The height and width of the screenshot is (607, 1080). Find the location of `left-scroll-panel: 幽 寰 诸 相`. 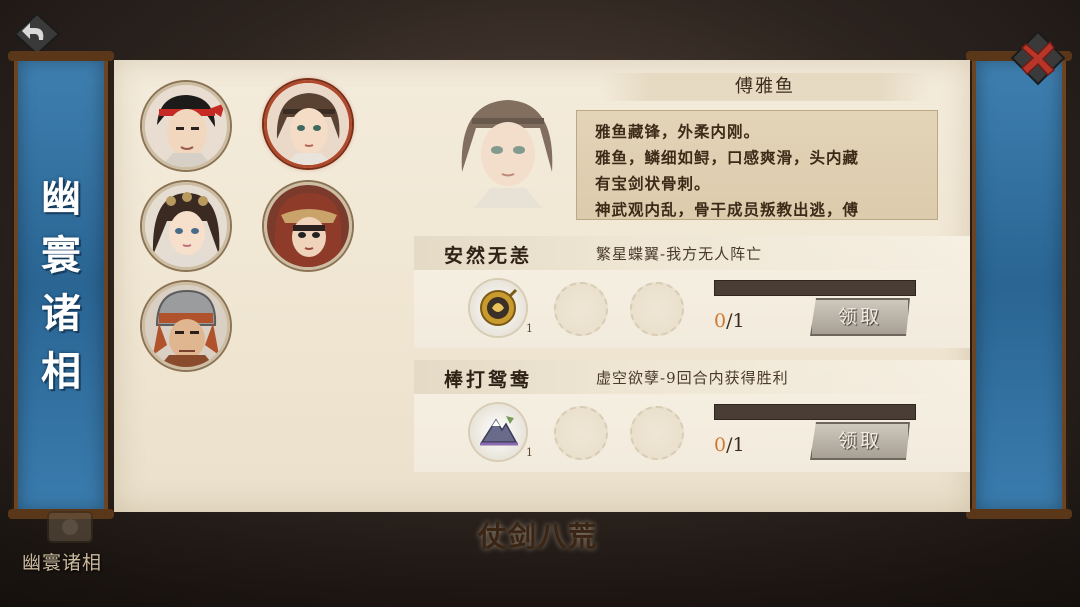

left-scroll-panel: 幽 寰 诸 相 is located at coordinates (61, 285).